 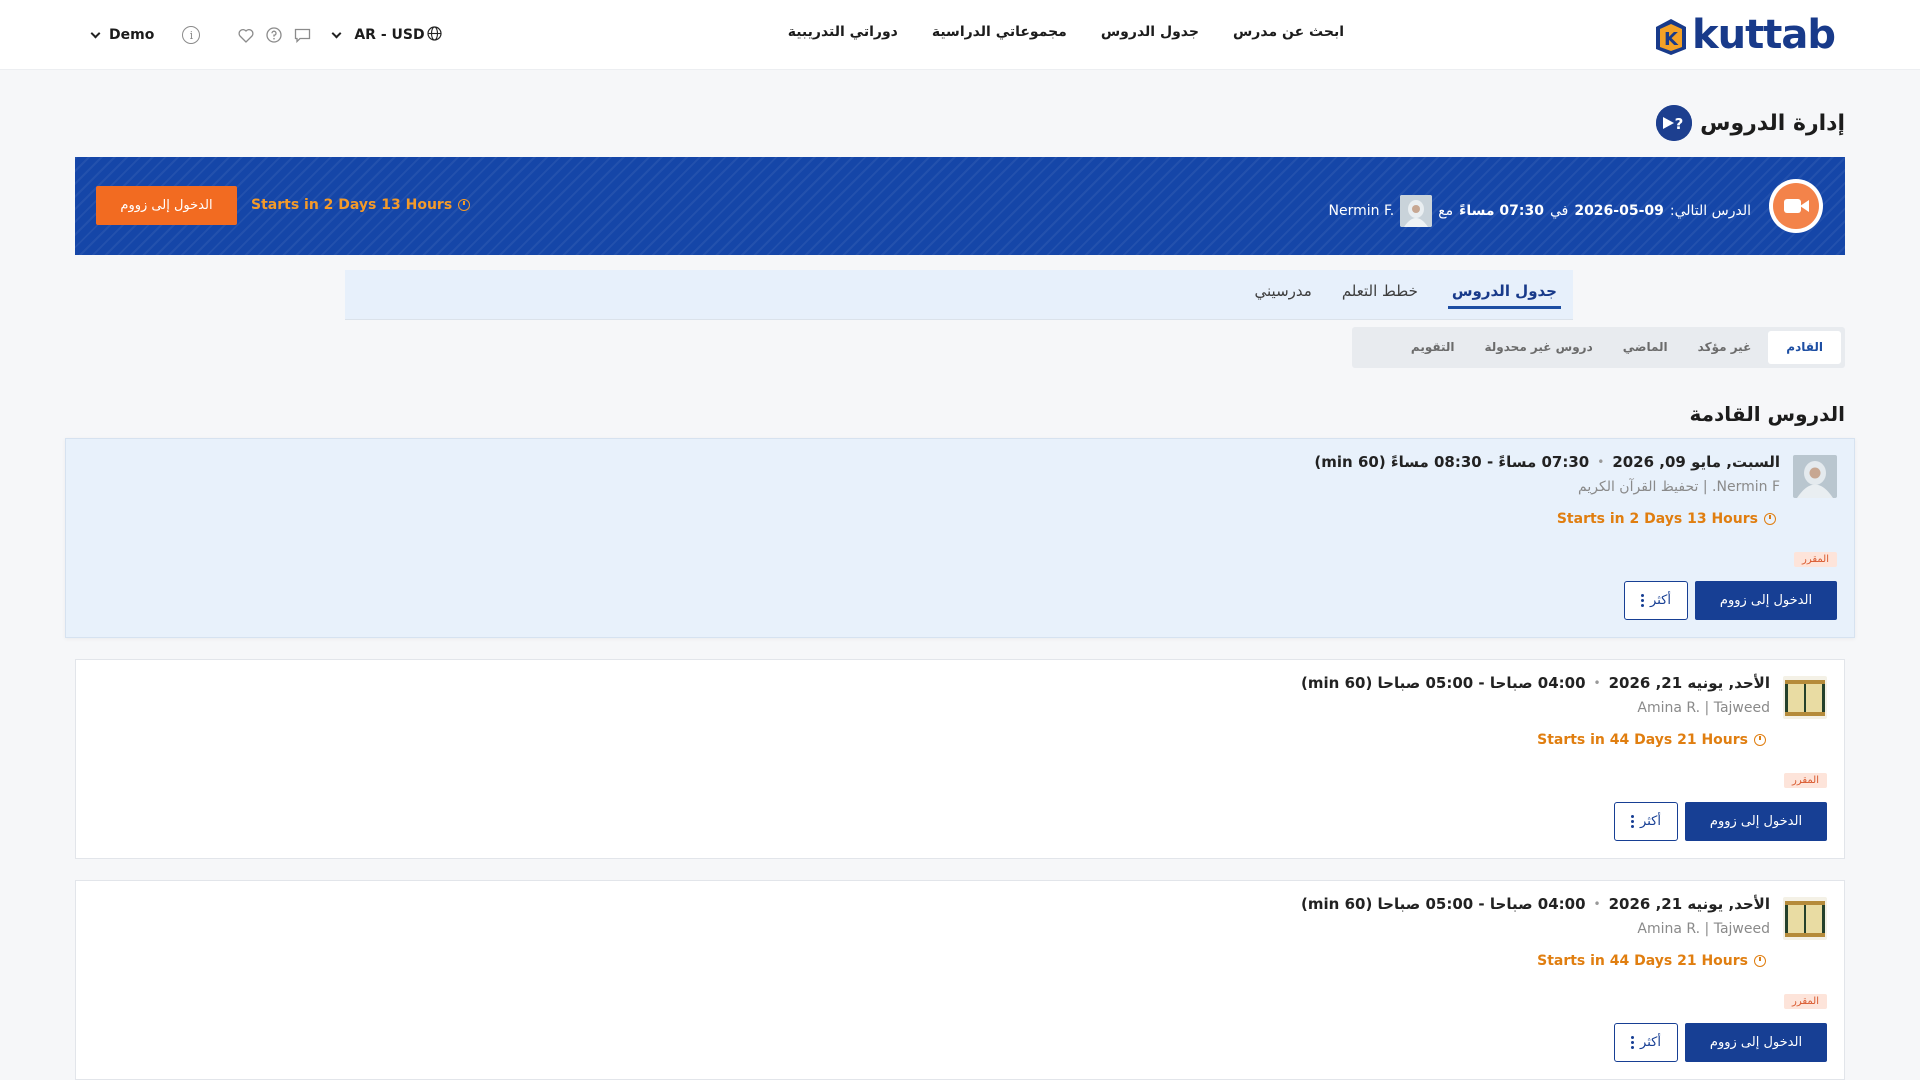 I want to click on nav-my-courses: دوراتي التدريبية, so click(x=843, y=32).